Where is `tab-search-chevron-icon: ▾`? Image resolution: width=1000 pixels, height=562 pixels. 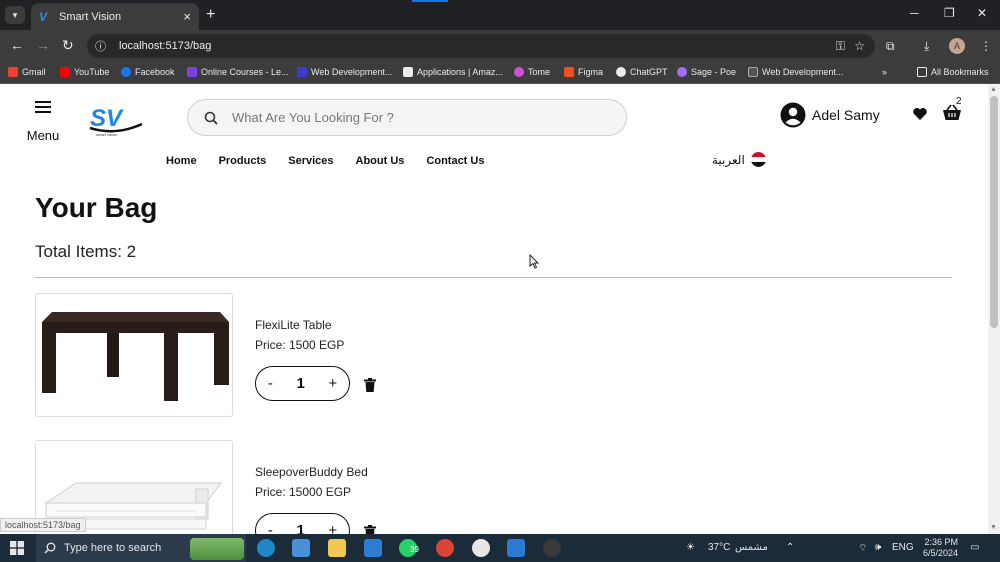 tab-search-chevron-icon: ▾ is located at coordinates (15, 15).